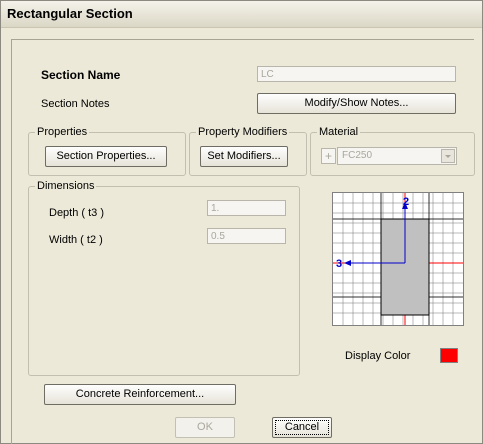 This screenshot has width=483, height=444. Describe the element at coordinates (339, 132) in the screenshot. I see `material-legend: Material` at that location.